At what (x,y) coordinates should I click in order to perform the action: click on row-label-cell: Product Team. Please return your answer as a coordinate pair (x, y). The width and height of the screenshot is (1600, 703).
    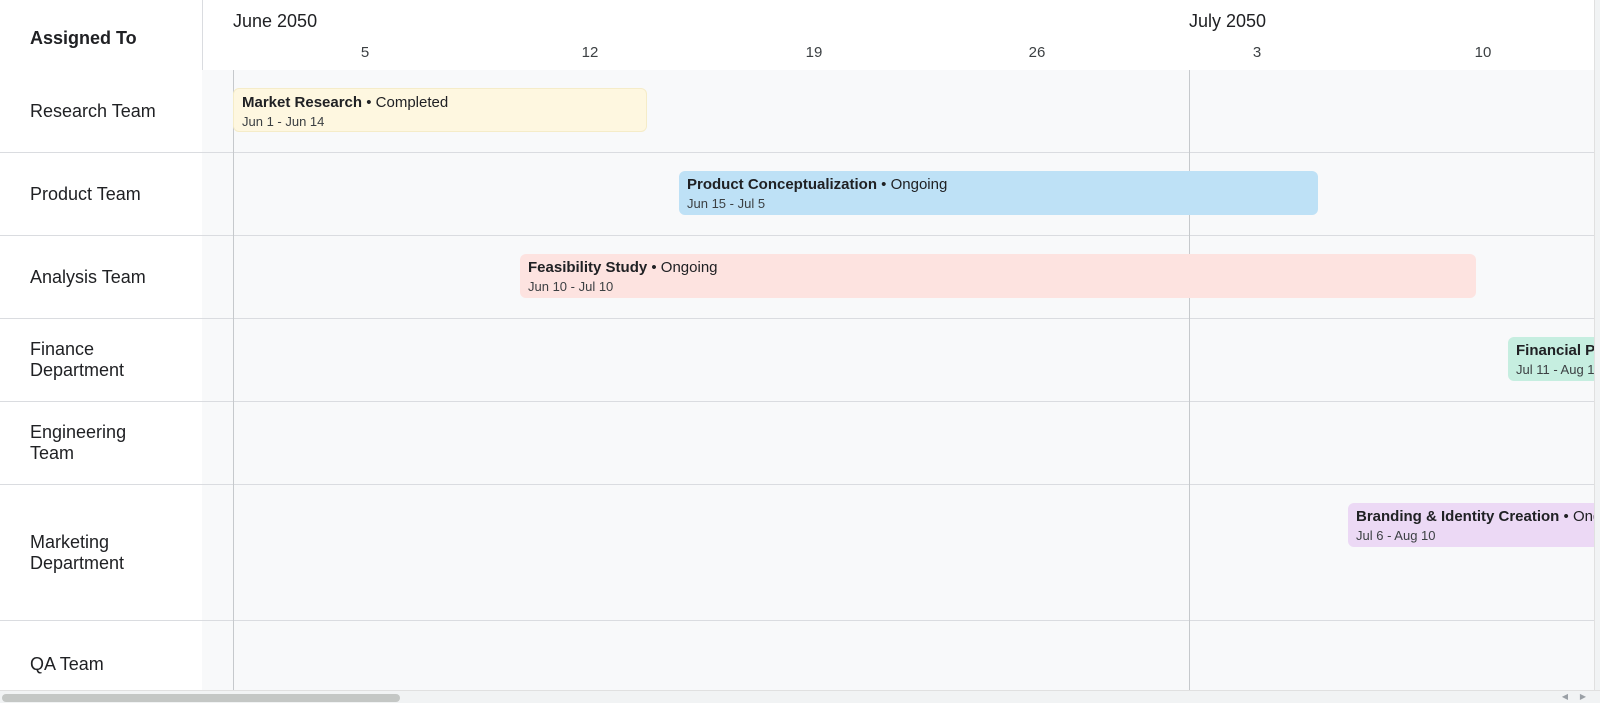
    Looking at the image, I should click on (101, 194).